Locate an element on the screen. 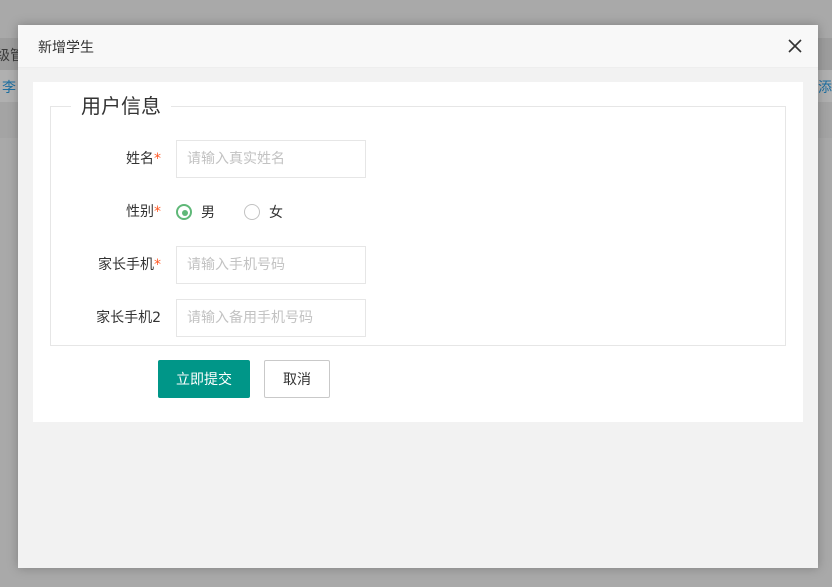 The image size is (832, 587). gender-label-text: 性别 is located at coordinates (140, 212).